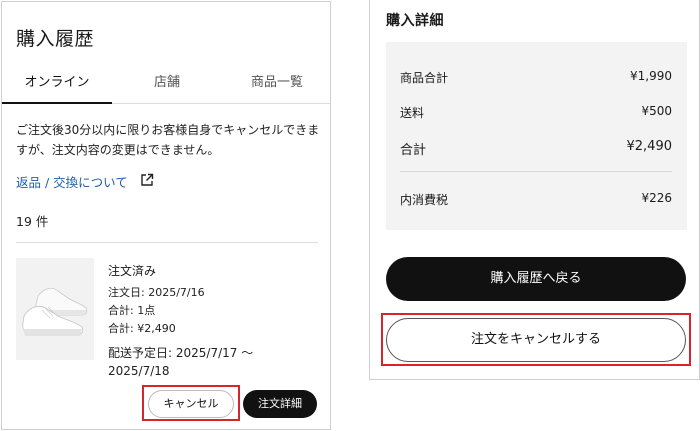 The image size is (700, 431). I want to click on active-tab-indicator, so click(57, 103).